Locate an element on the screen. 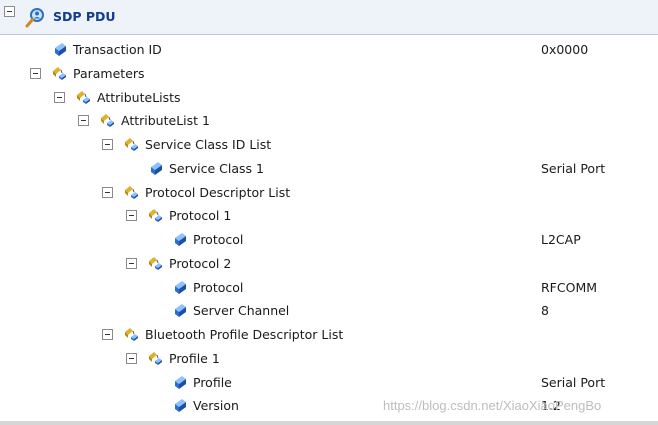 The image size is (658, 425). tree-row-label: Service Class 1 is located at coordinates (216, 168).